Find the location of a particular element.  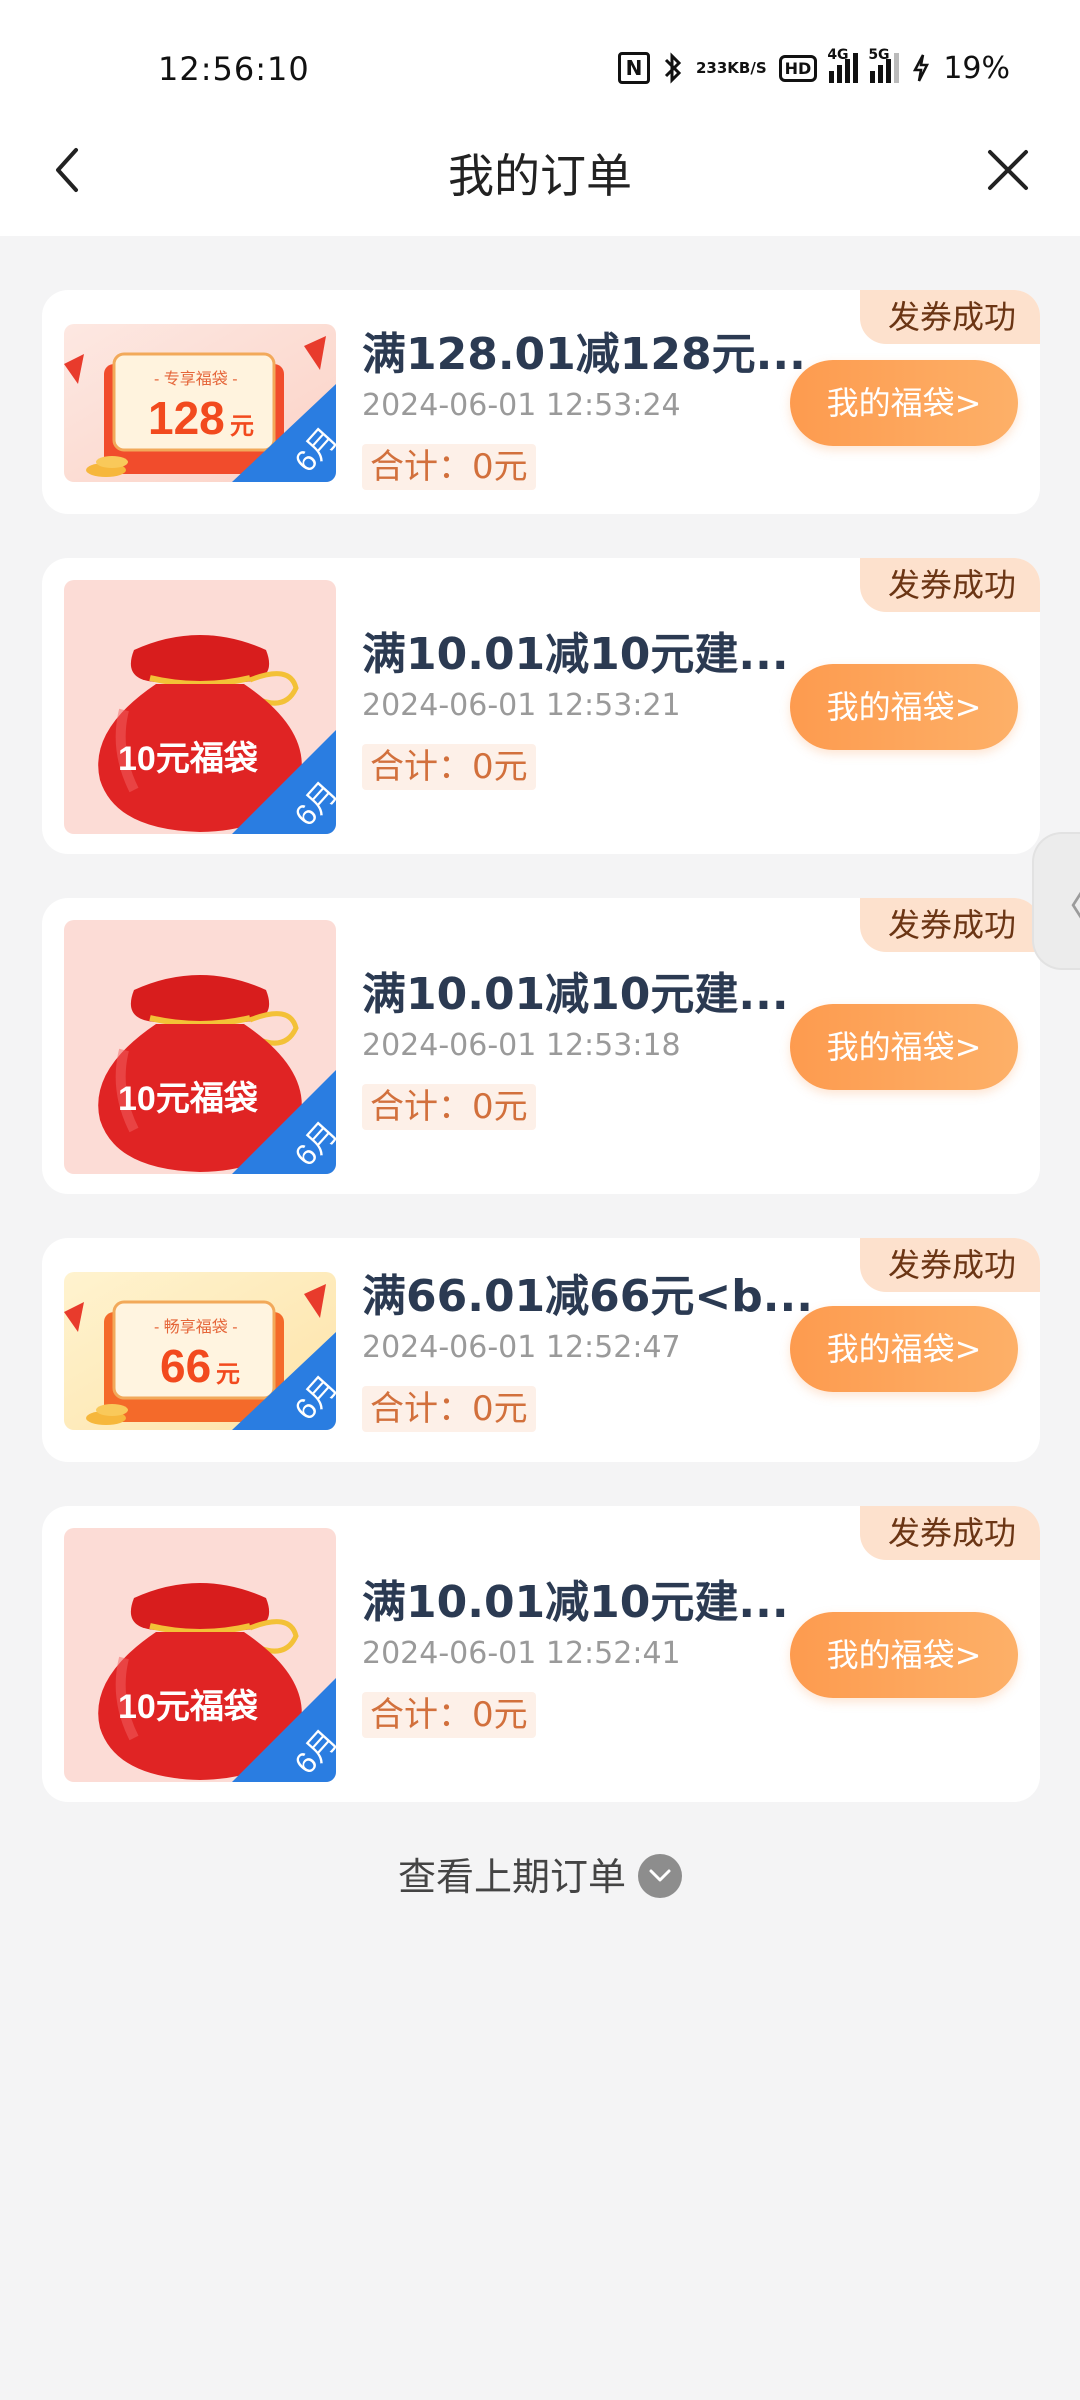

coupon-top-label: - 专享福袋 - is located at coordinates (196, 379).